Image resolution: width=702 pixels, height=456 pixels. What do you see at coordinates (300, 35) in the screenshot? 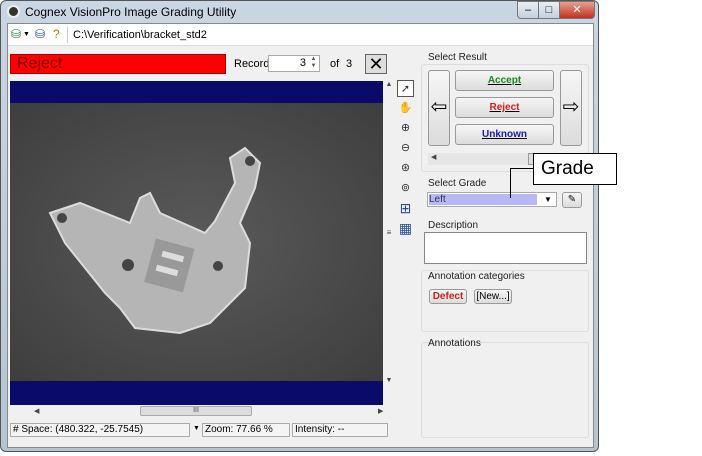
I see `toolbar: ⛁ ▼ ⛁ ? C:\Verification\bracket_std2` at bounding box center [300, 35].